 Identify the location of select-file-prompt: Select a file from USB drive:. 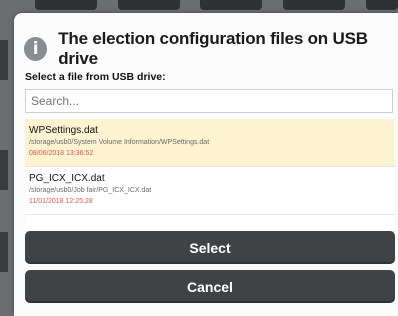
(95, 77).